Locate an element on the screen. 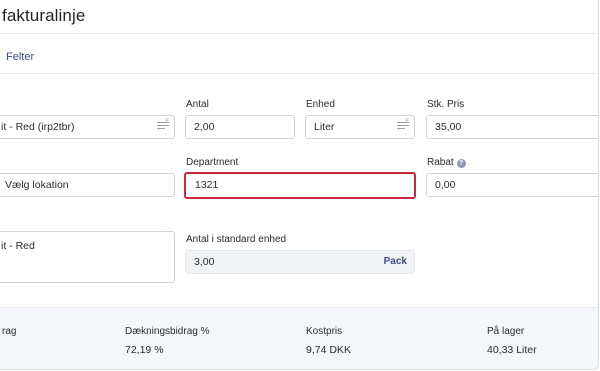 The width and height of the screenshot is (600, 371). stat-value: 72,19 % is located at coordinates (144, 350).